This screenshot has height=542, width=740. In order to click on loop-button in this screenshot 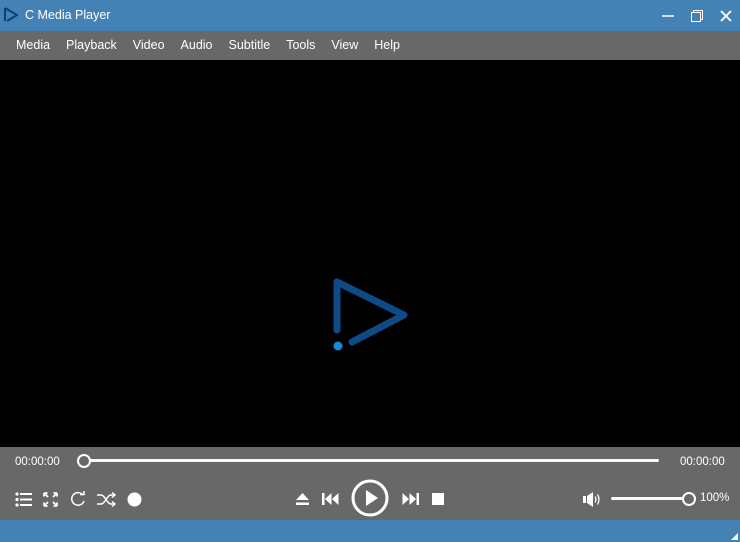, I will do `click(78, 499)`.